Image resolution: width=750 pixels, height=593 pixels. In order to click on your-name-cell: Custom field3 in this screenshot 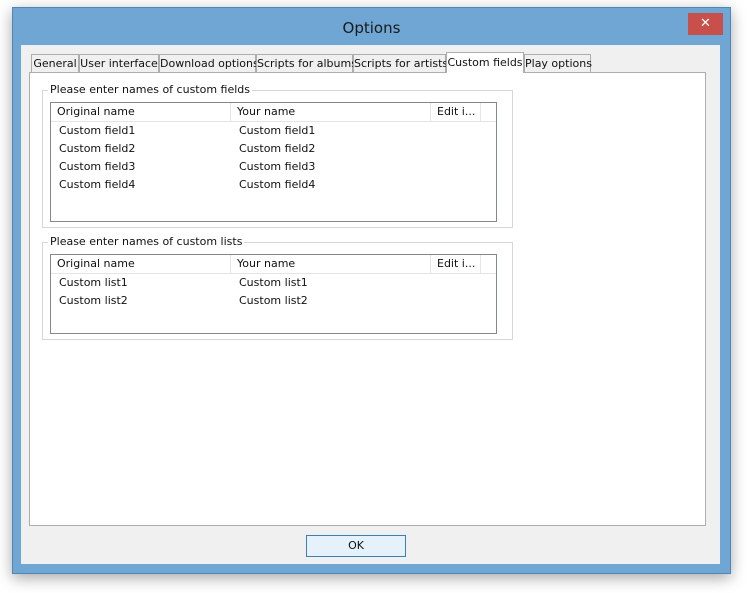, I will do `click(273, 167)`.